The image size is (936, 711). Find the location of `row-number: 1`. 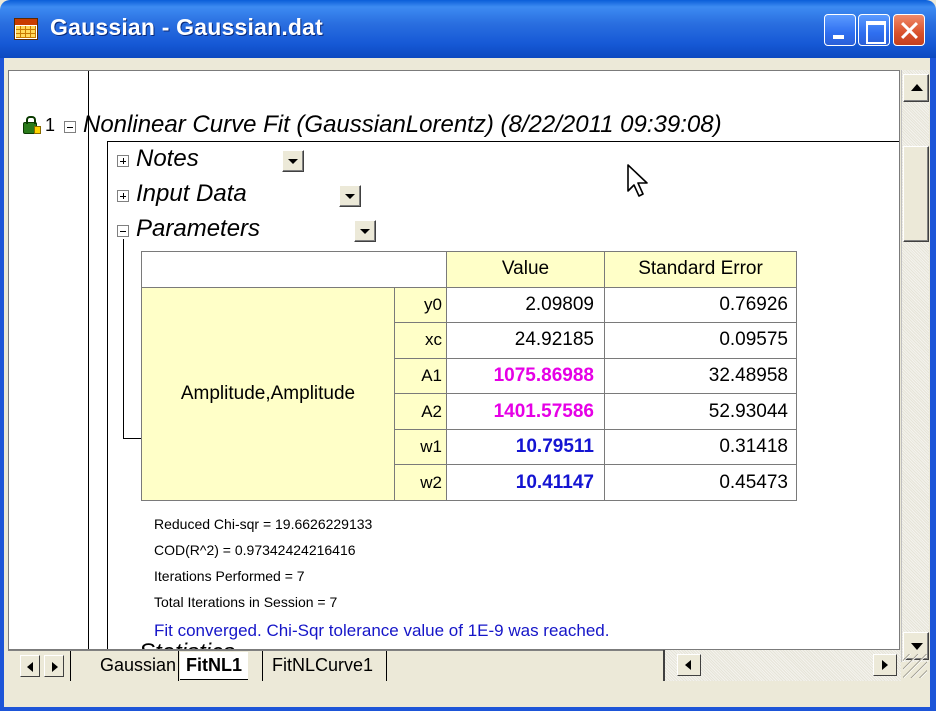

row-number: 1 is located at coordinates (50, 125).